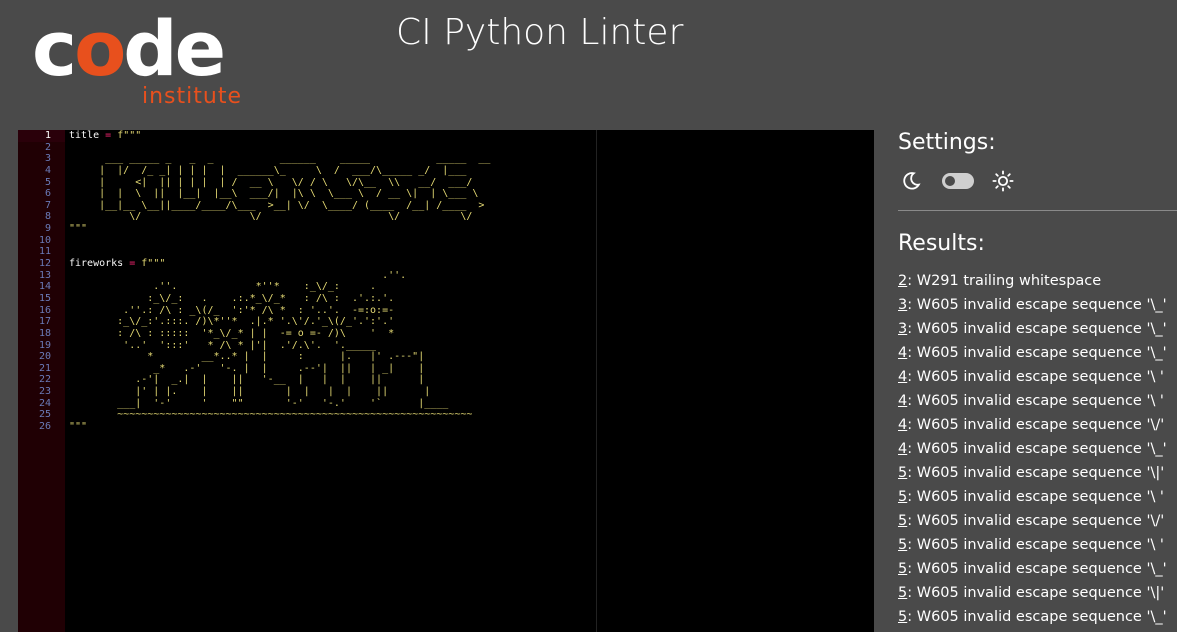 This screenshot has height=632, width=1177. I want to click on variable-name: fireworks, so click(96, 264).